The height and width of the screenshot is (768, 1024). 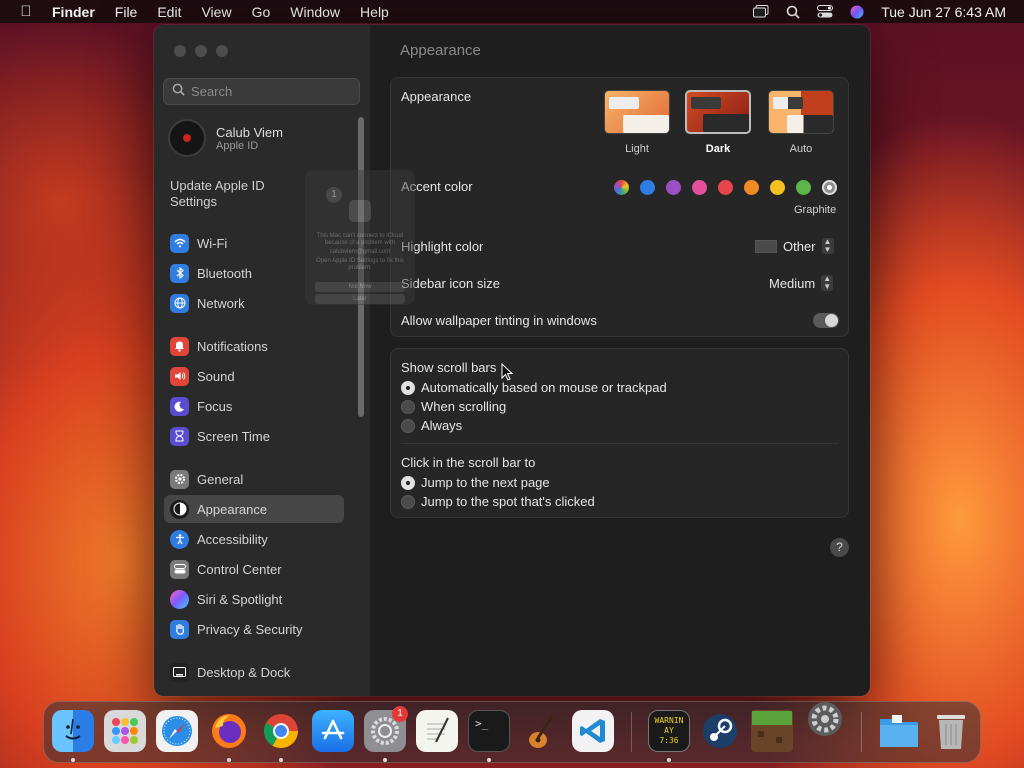 I want to click on dock-app-store, so click(x=333, y=731).